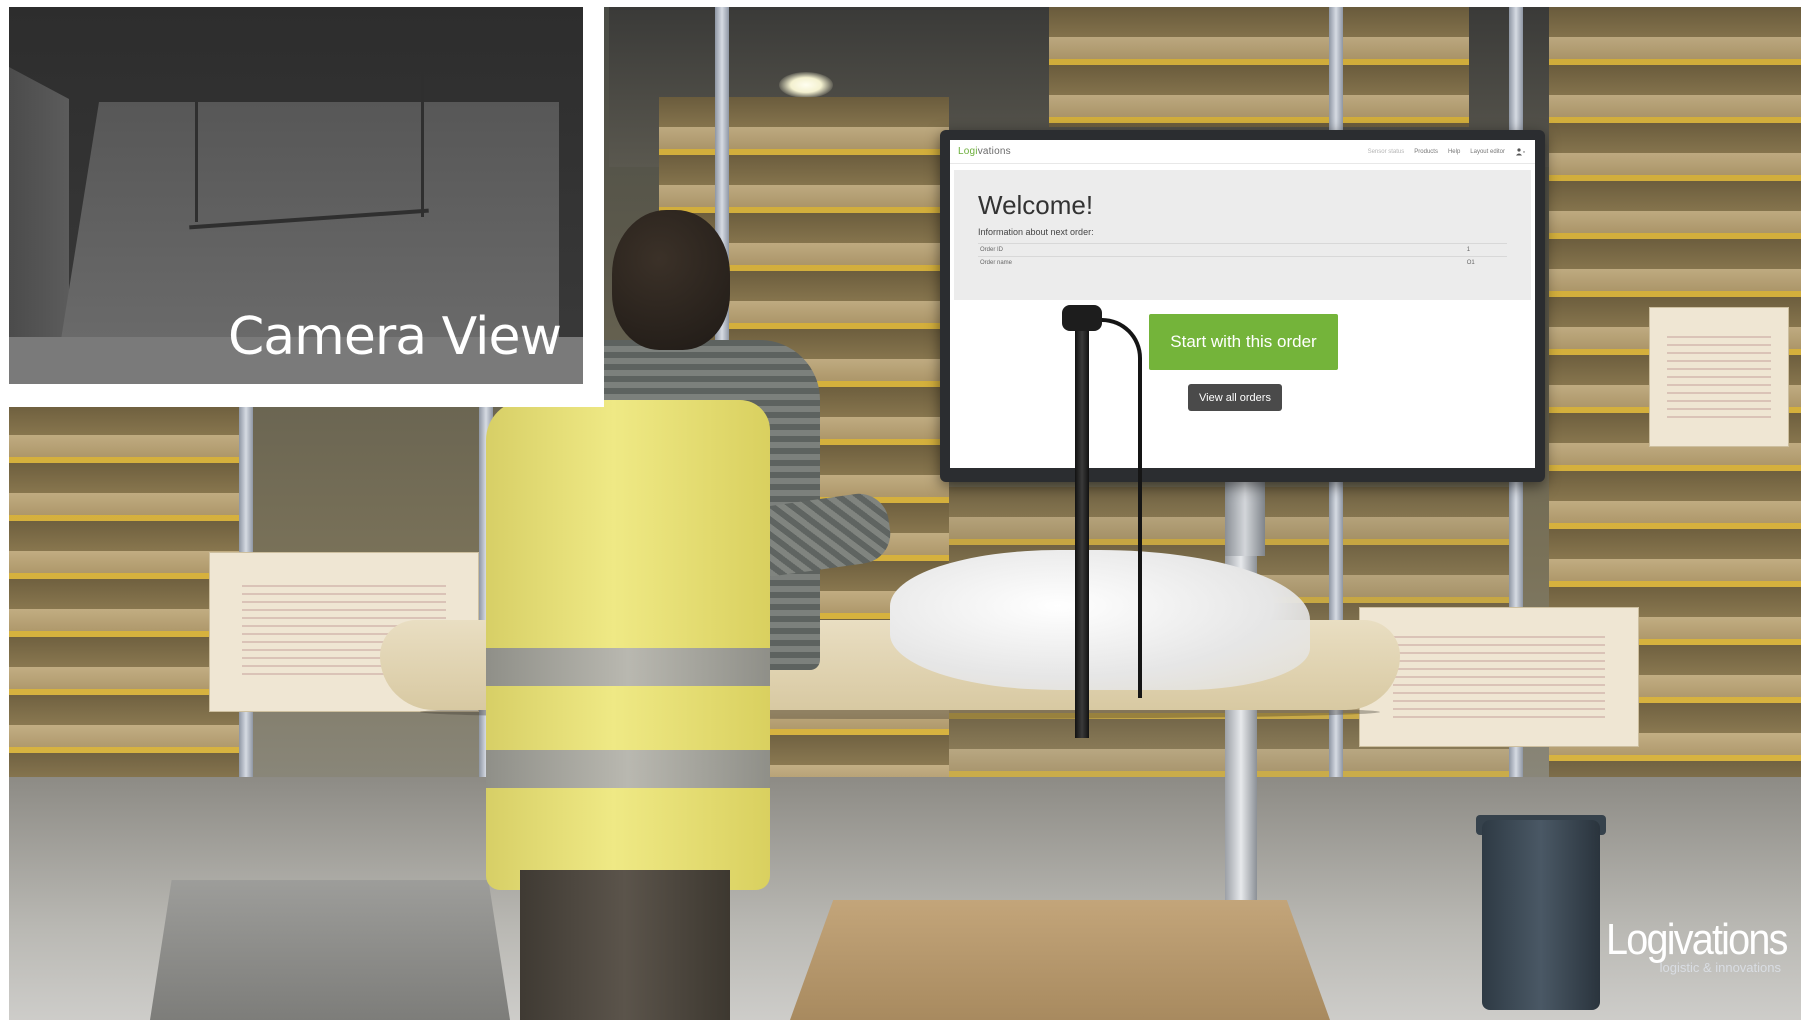 This screenshot has height=1020, width=1801. Describe the element at coordinates (1245, 516) in the screenshot. I see `monitor-stand` at that location.